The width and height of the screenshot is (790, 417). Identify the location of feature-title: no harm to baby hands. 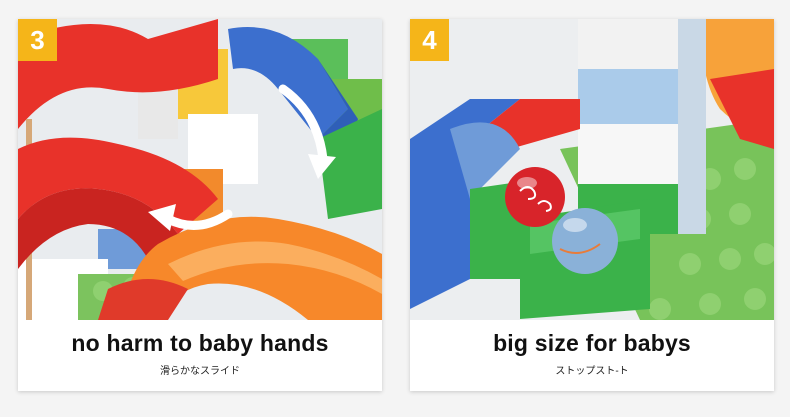
(200, 343).